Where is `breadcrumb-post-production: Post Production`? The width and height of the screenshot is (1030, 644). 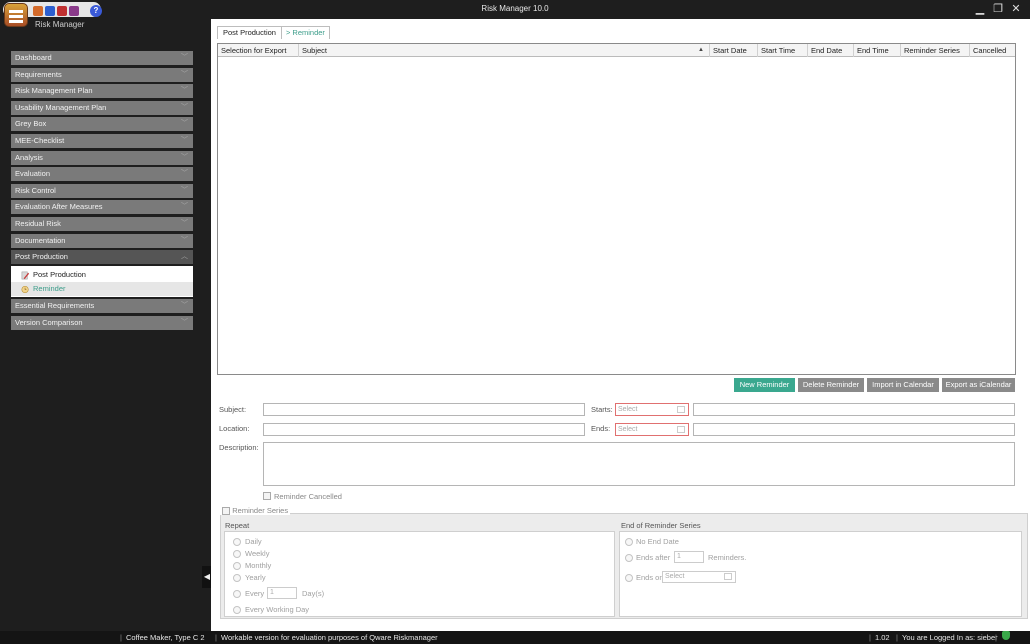 breadcrumb-post-production: Post Production is located at coordinates (249, 32).